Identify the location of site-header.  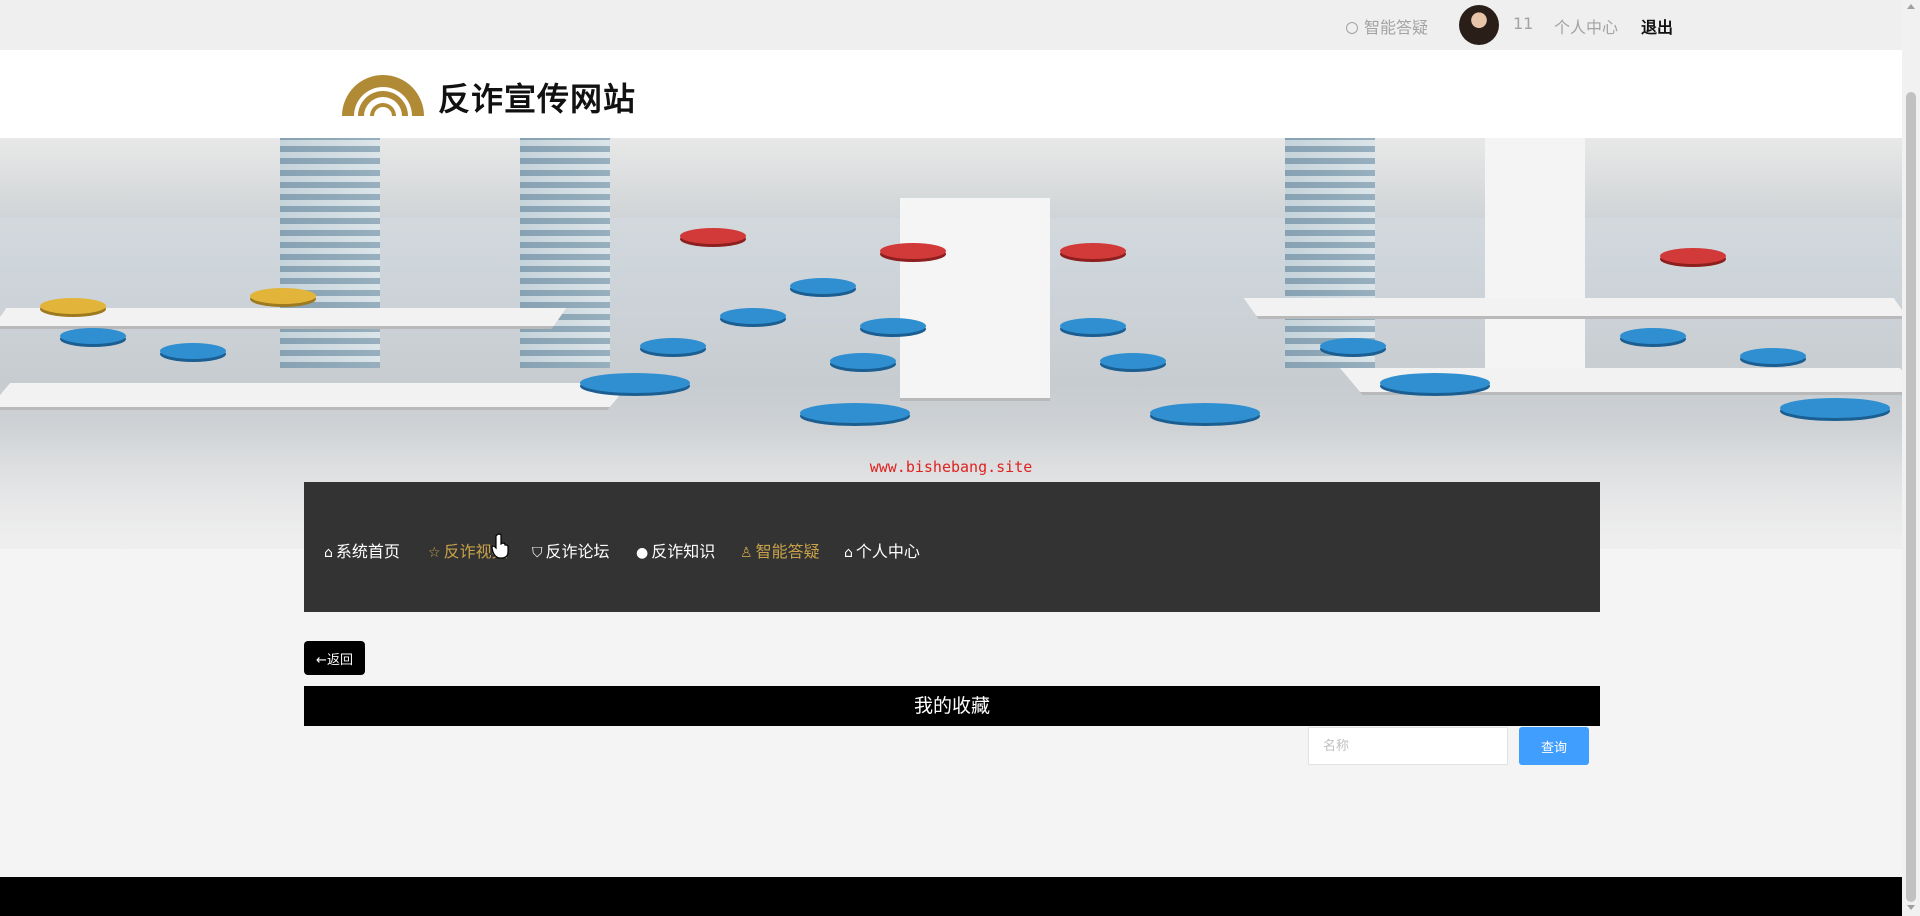
(951, 94).